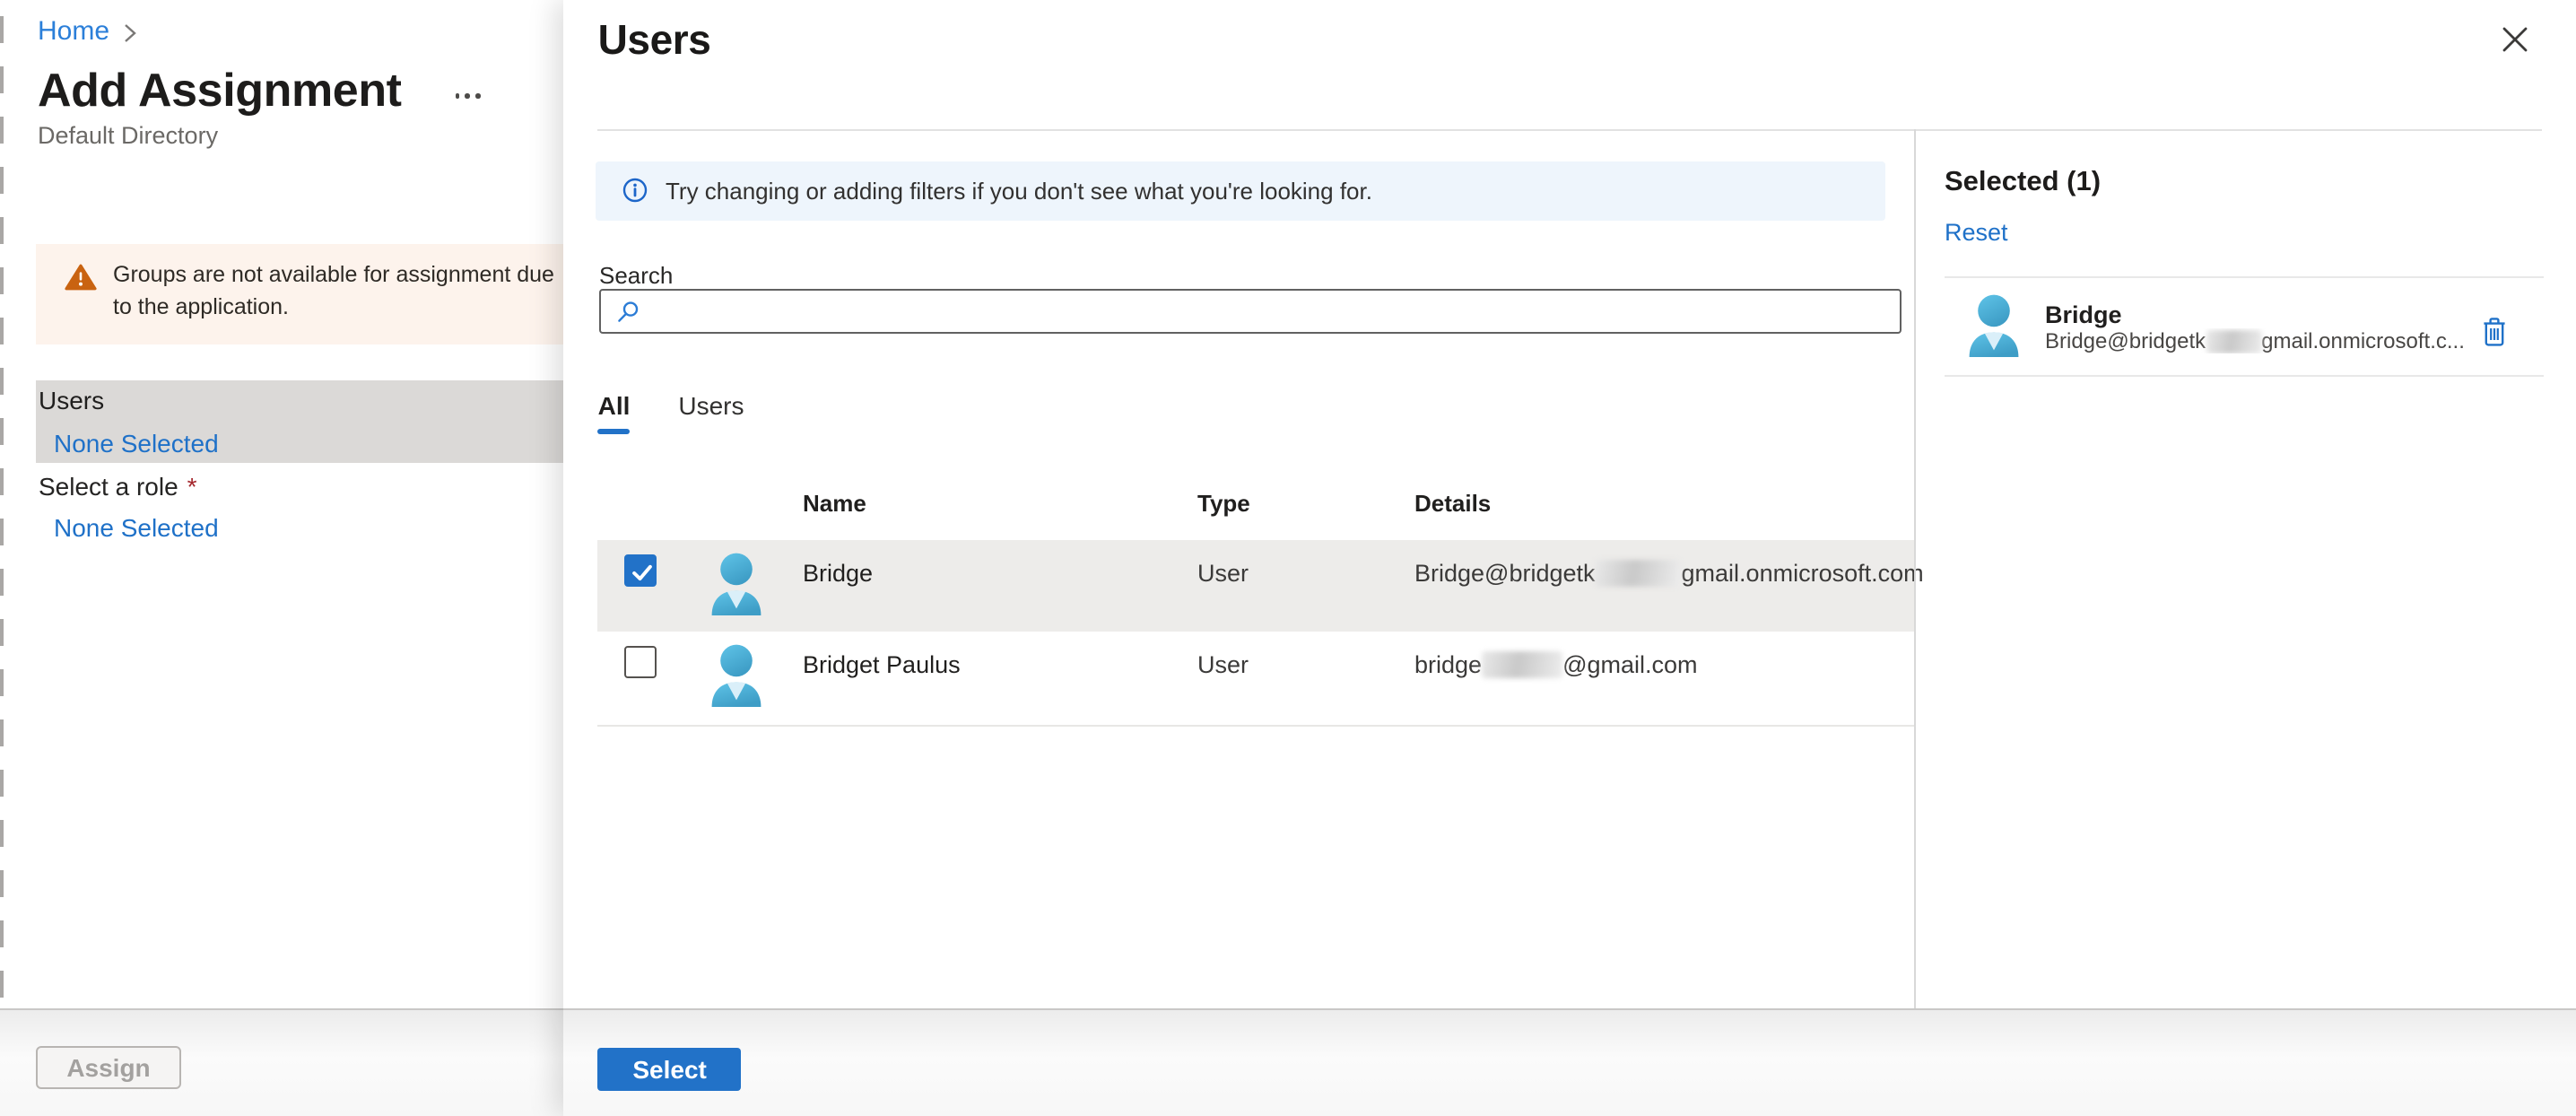 The image size is (2576, 1116). Describe the element at coordinates (1255, 679) in the screenshot. I see `table-row: Bridget Paulus User bridge @gmail.com` at that location.